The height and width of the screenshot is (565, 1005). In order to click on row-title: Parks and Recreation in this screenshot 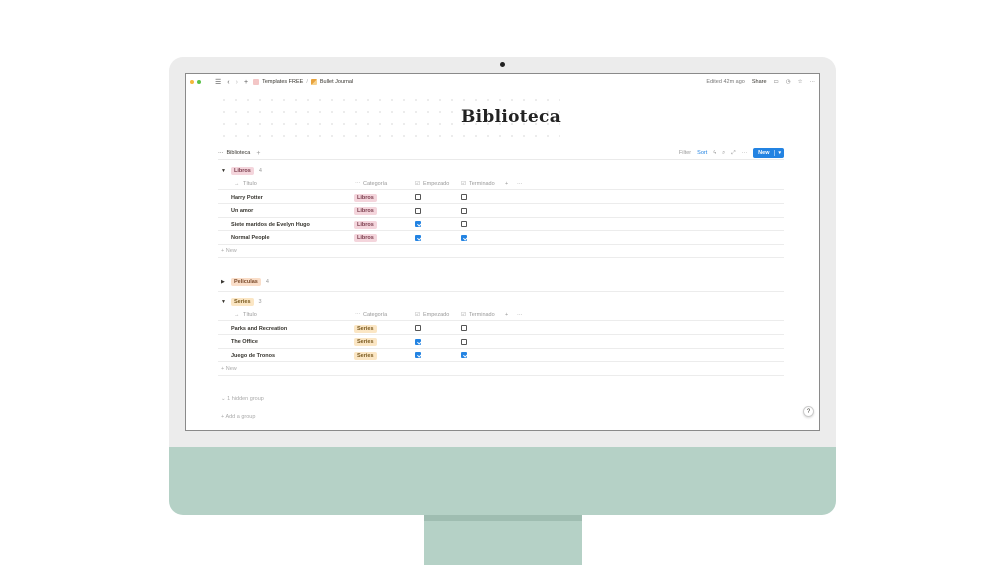, I will do `click(259, 329)`.